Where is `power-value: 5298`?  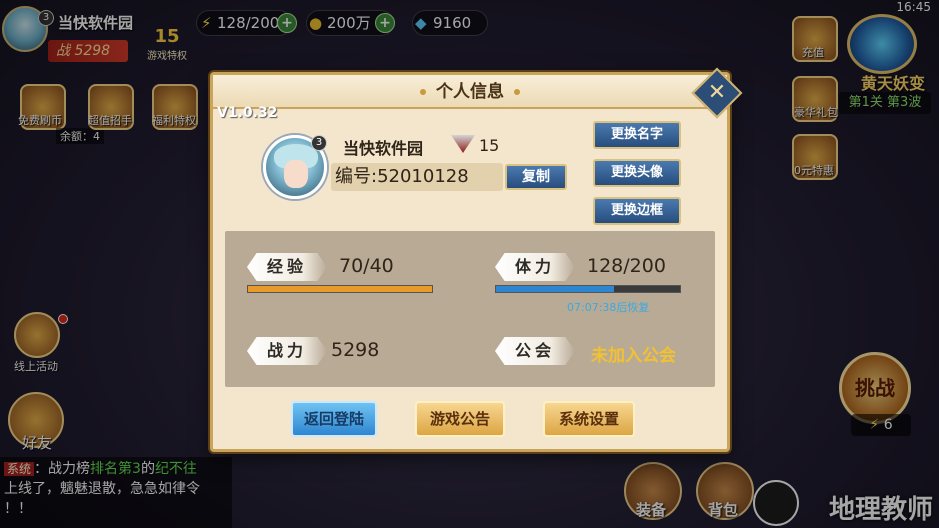
power-value: 5298 is located at coordinates (355, 350).